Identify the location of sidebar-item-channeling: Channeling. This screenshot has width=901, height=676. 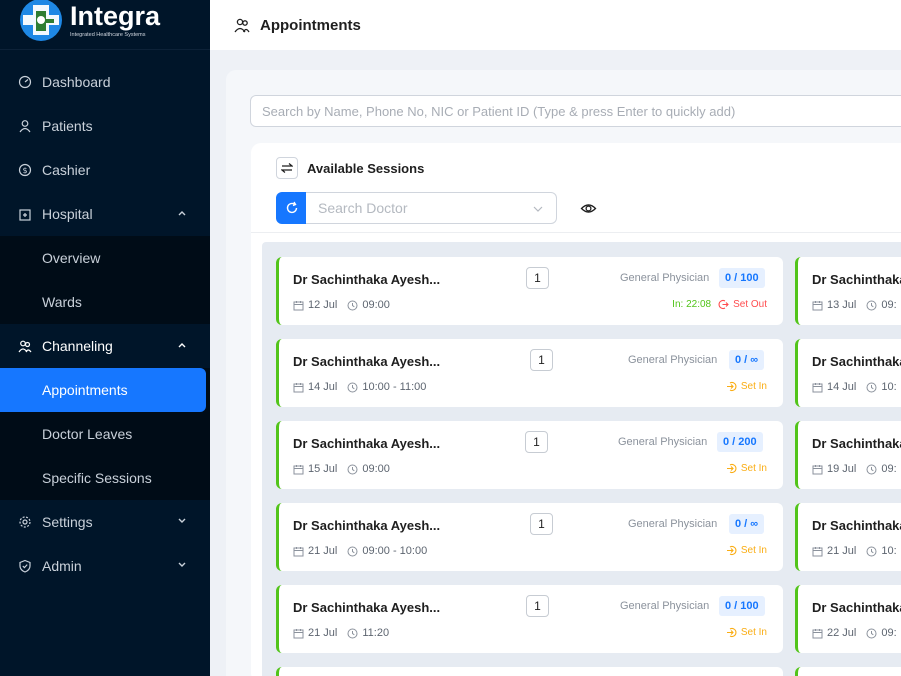
(105, 346).